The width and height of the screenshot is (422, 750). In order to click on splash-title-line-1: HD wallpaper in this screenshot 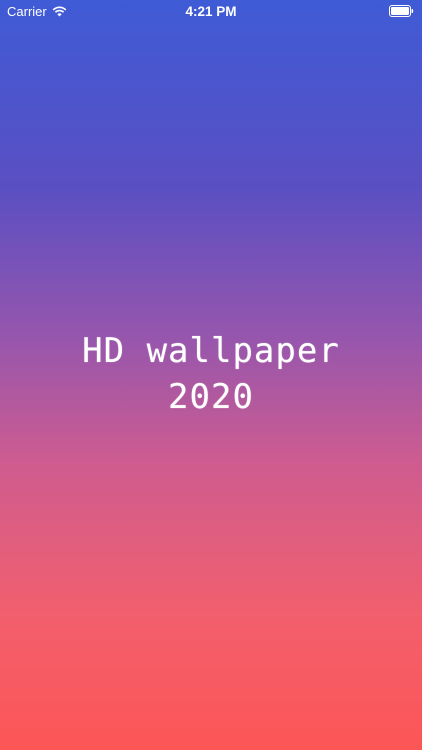, I will do `click(211, 351)`.